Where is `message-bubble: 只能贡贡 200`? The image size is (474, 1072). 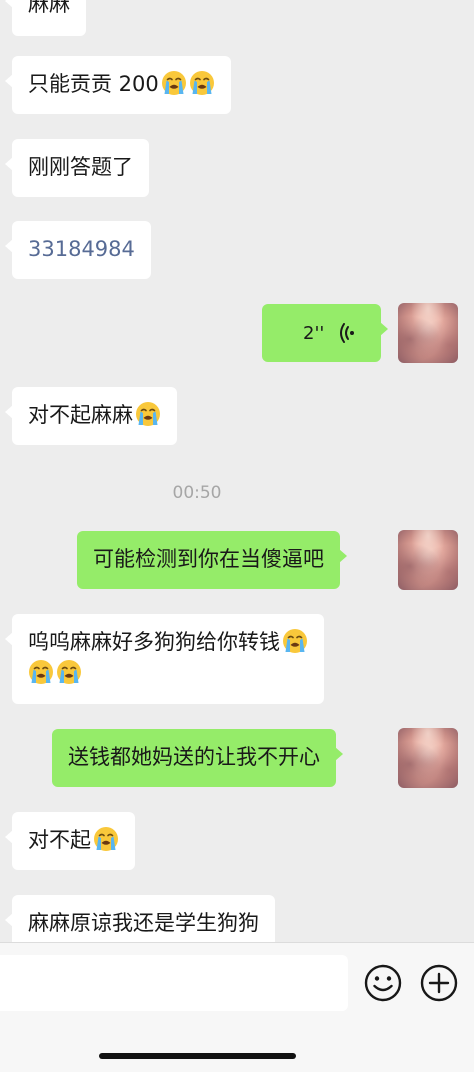
message-bubble: 只能贡贡 200 is located at coordinates (118, 85).